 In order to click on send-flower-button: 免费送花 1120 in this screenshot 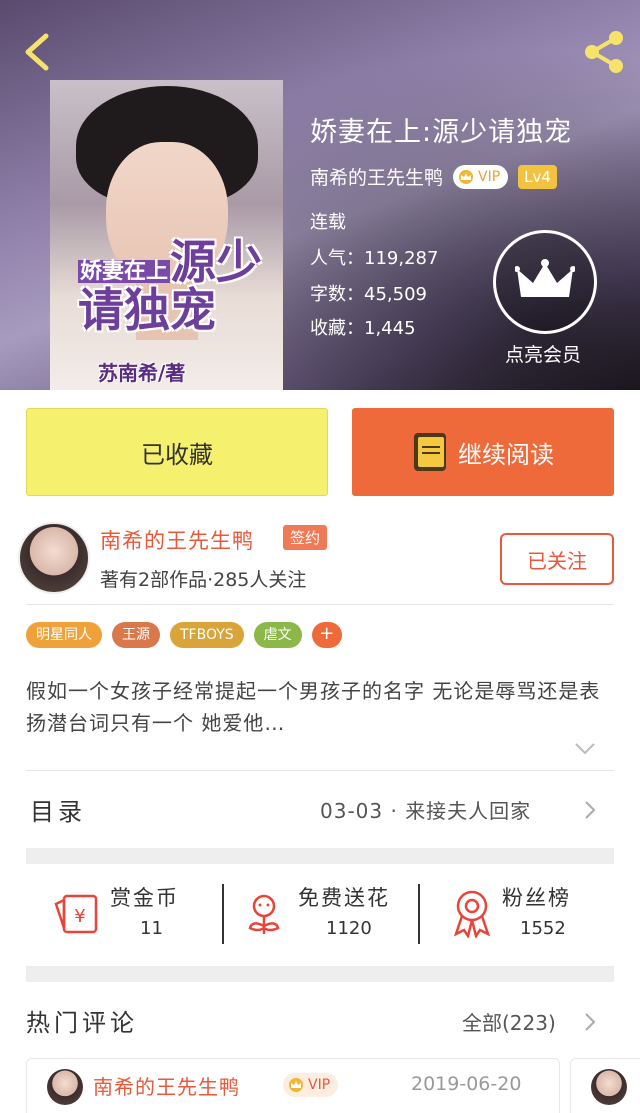, I will do `click(329, 914)`.